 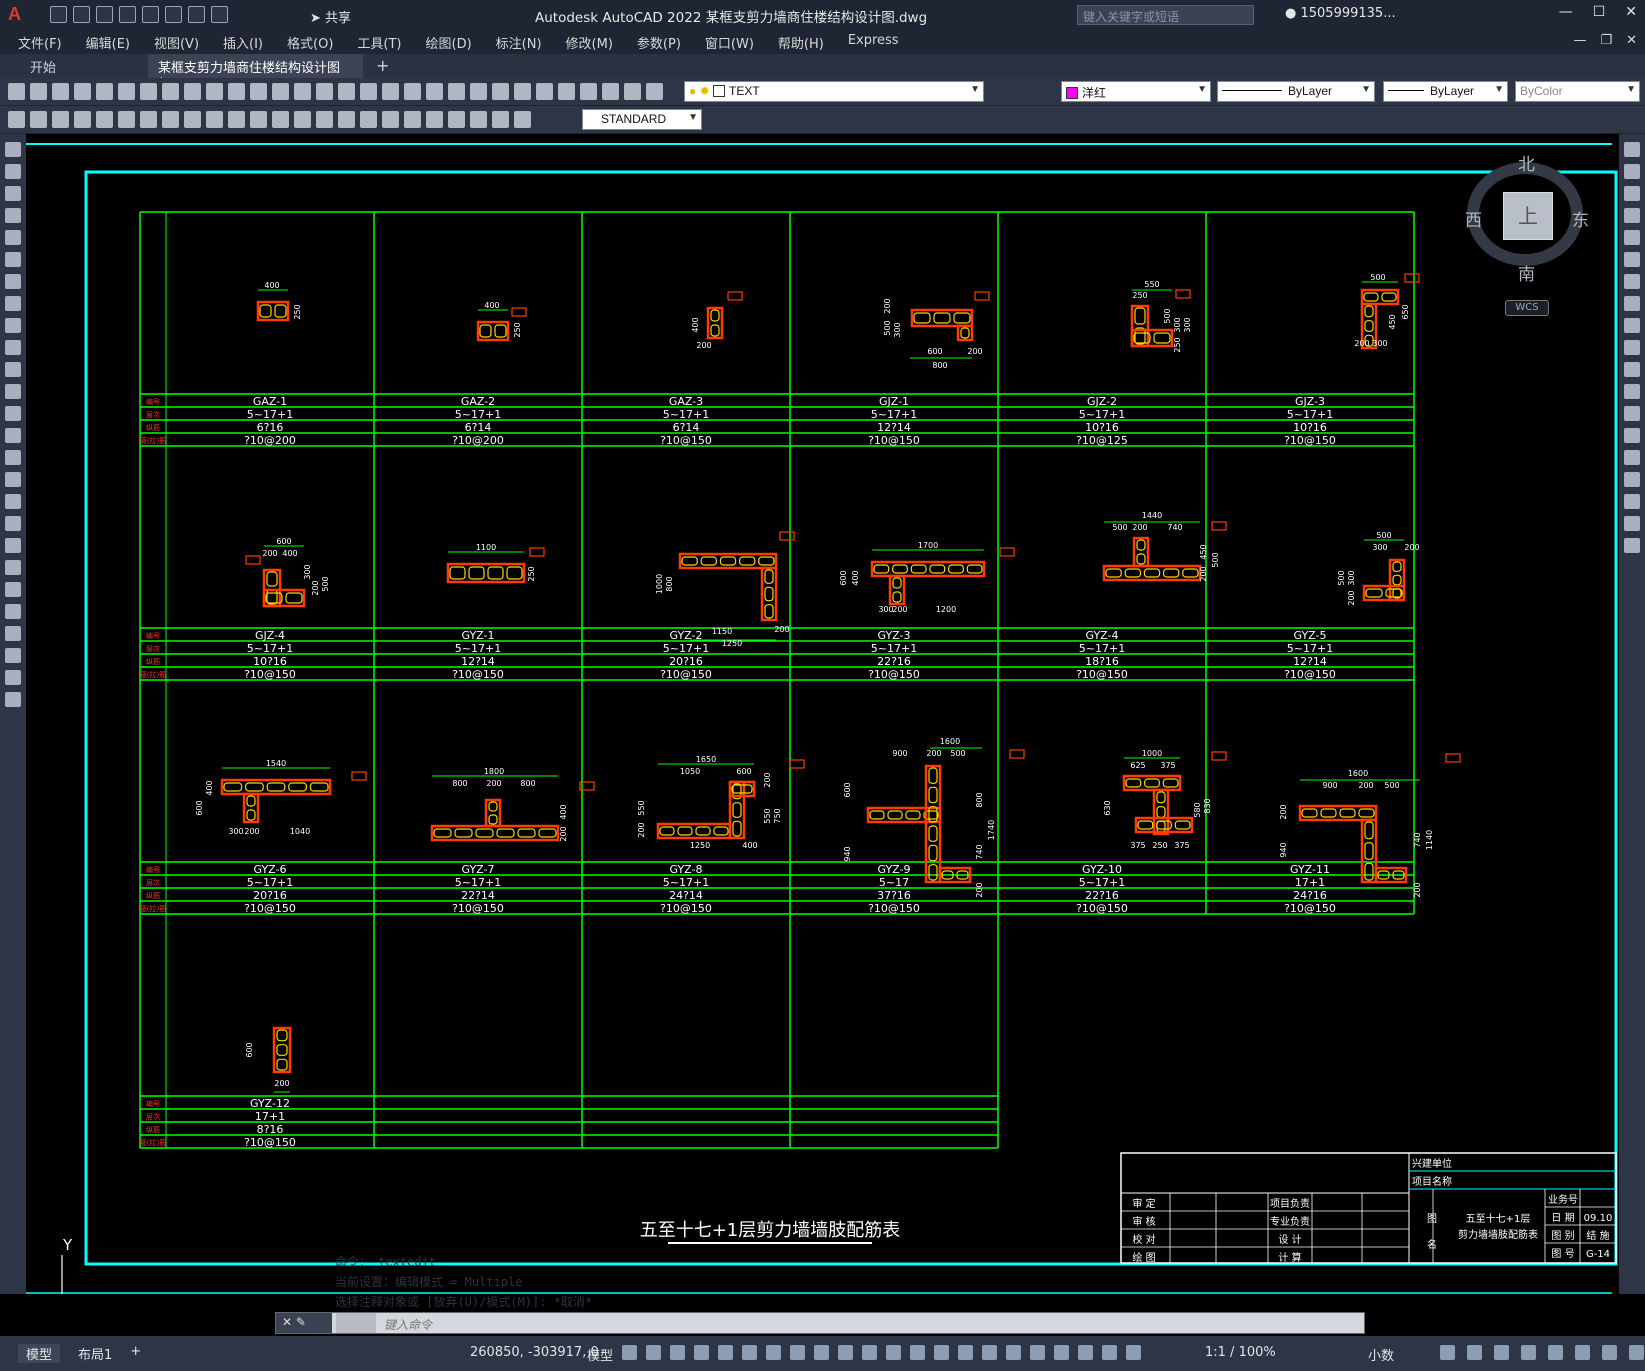 I want to click on viewcube: 上 北 南 东 西 WCS, so click(x=1527, y=233).